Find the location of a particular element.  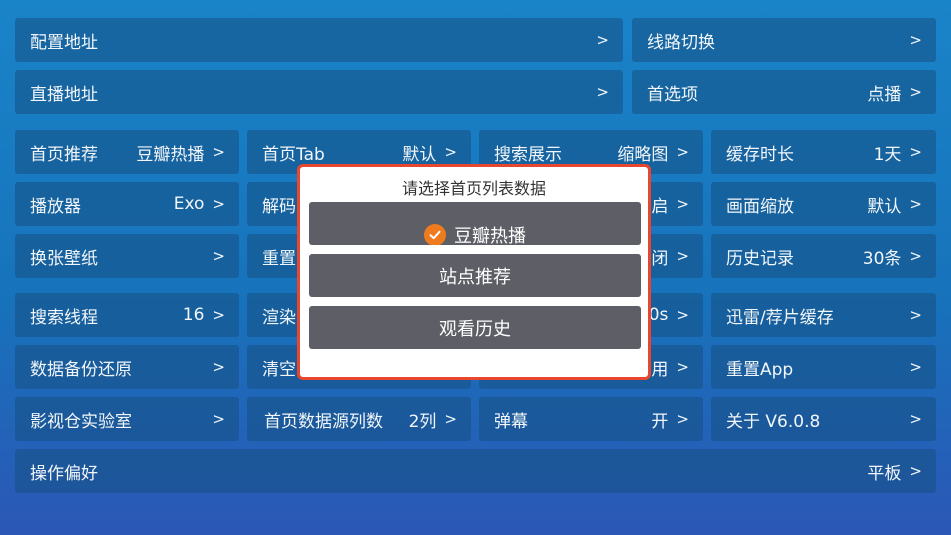

dialog-option-douban: 豆瓣热播 is located at coordinates (475, 223).